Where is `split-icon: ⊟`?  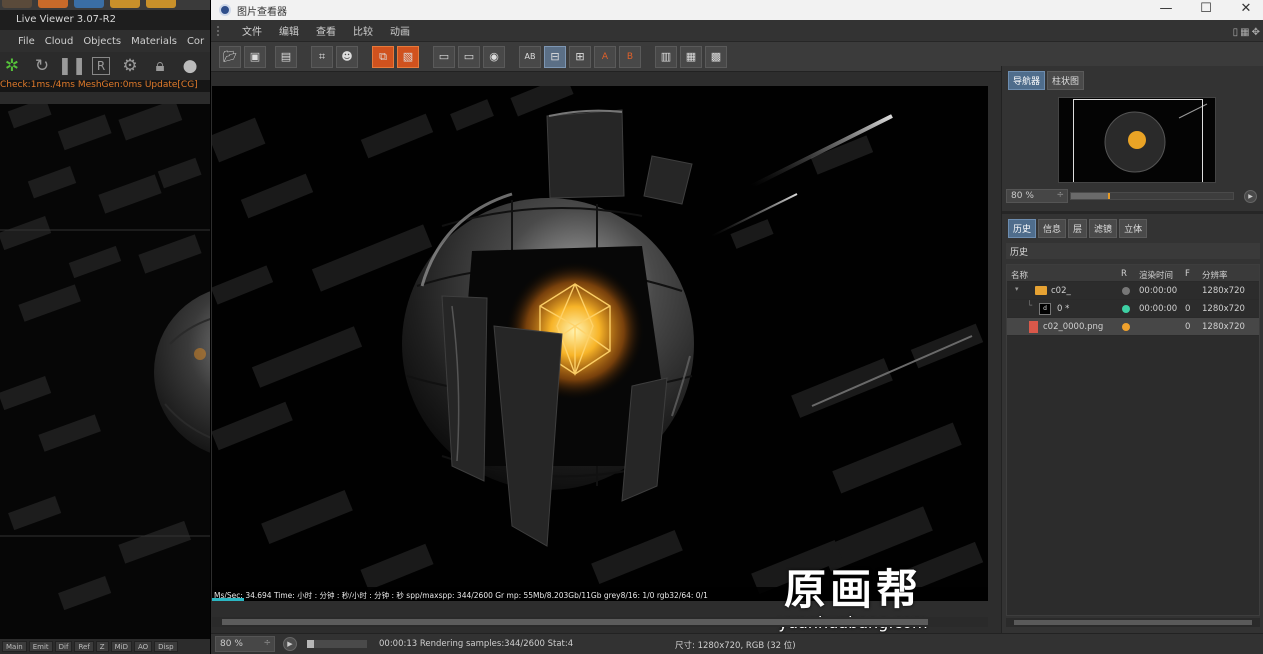 split-icon: ⊟ is located at coordinates (555, 56).